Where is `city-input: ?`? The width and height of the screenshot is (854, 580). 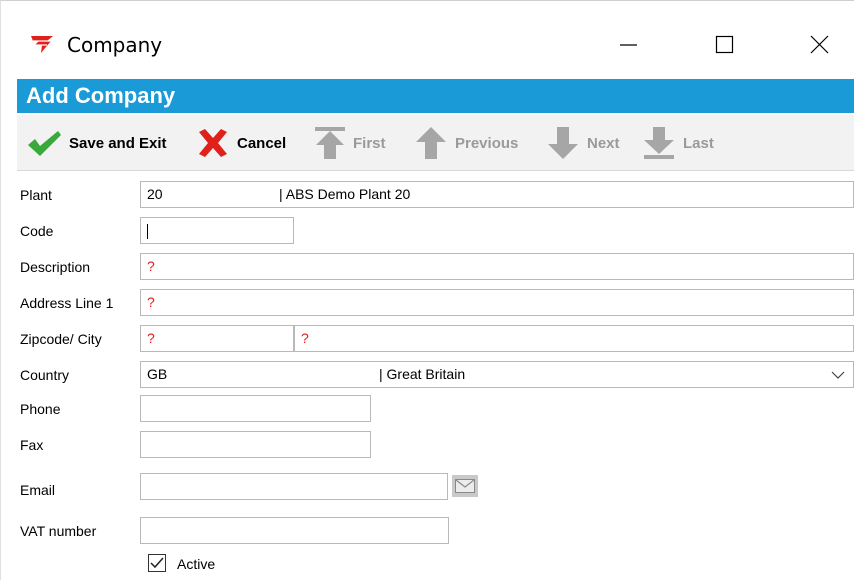 city-input: ? is located at coordinates (574, 338).